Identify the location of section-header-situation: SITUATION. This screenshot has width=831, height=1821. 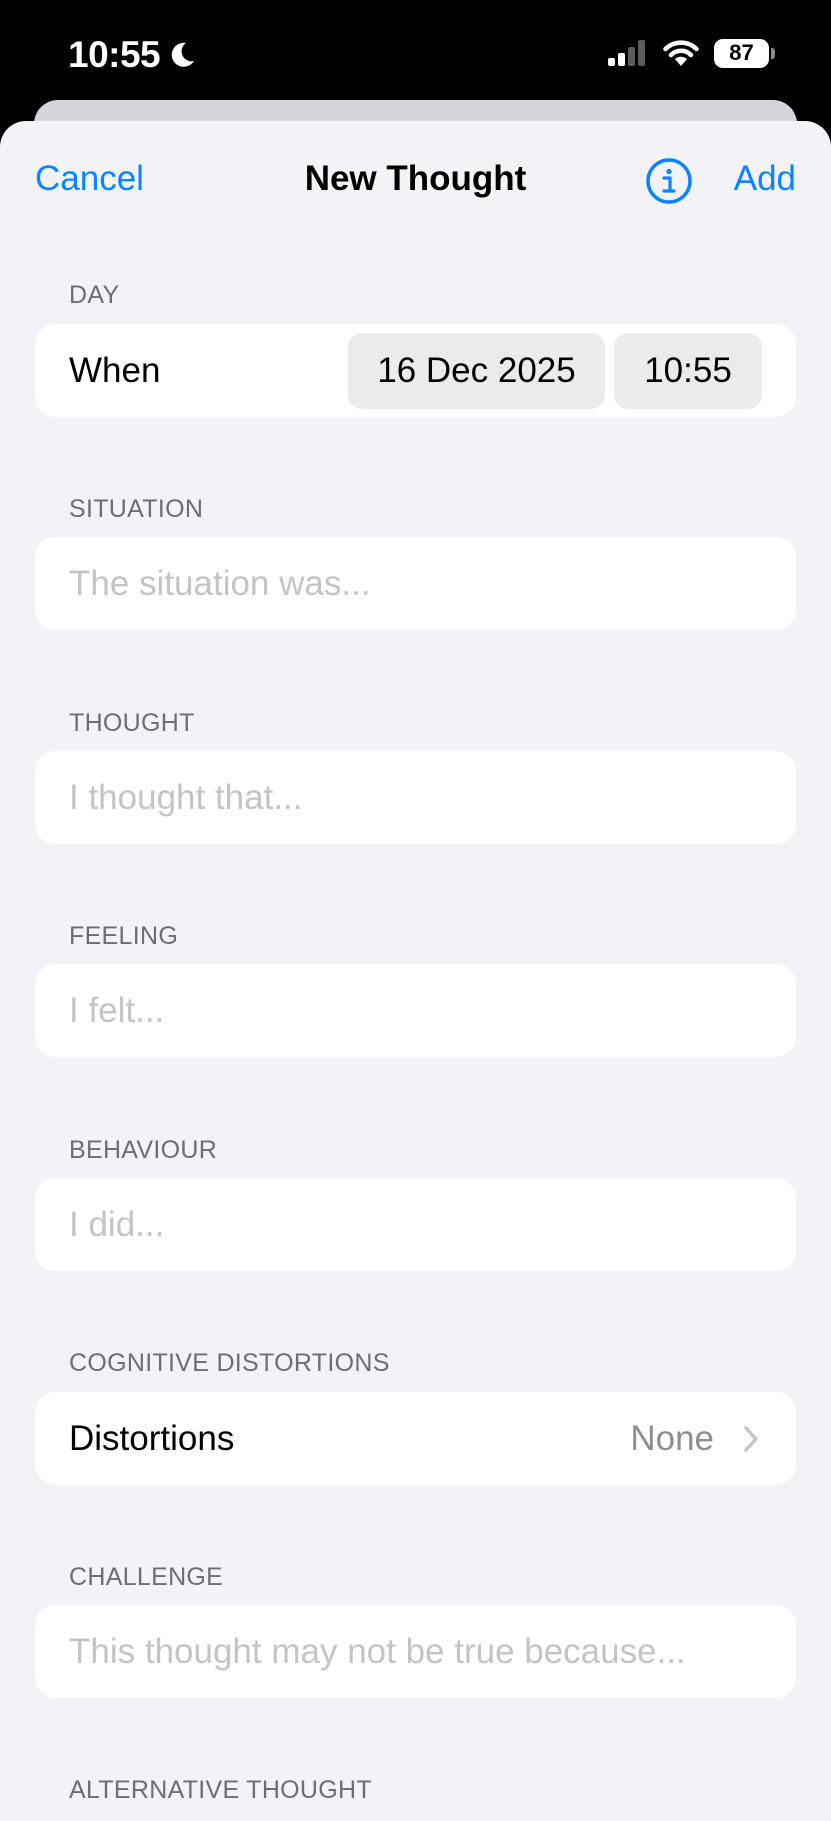
(136, 509).